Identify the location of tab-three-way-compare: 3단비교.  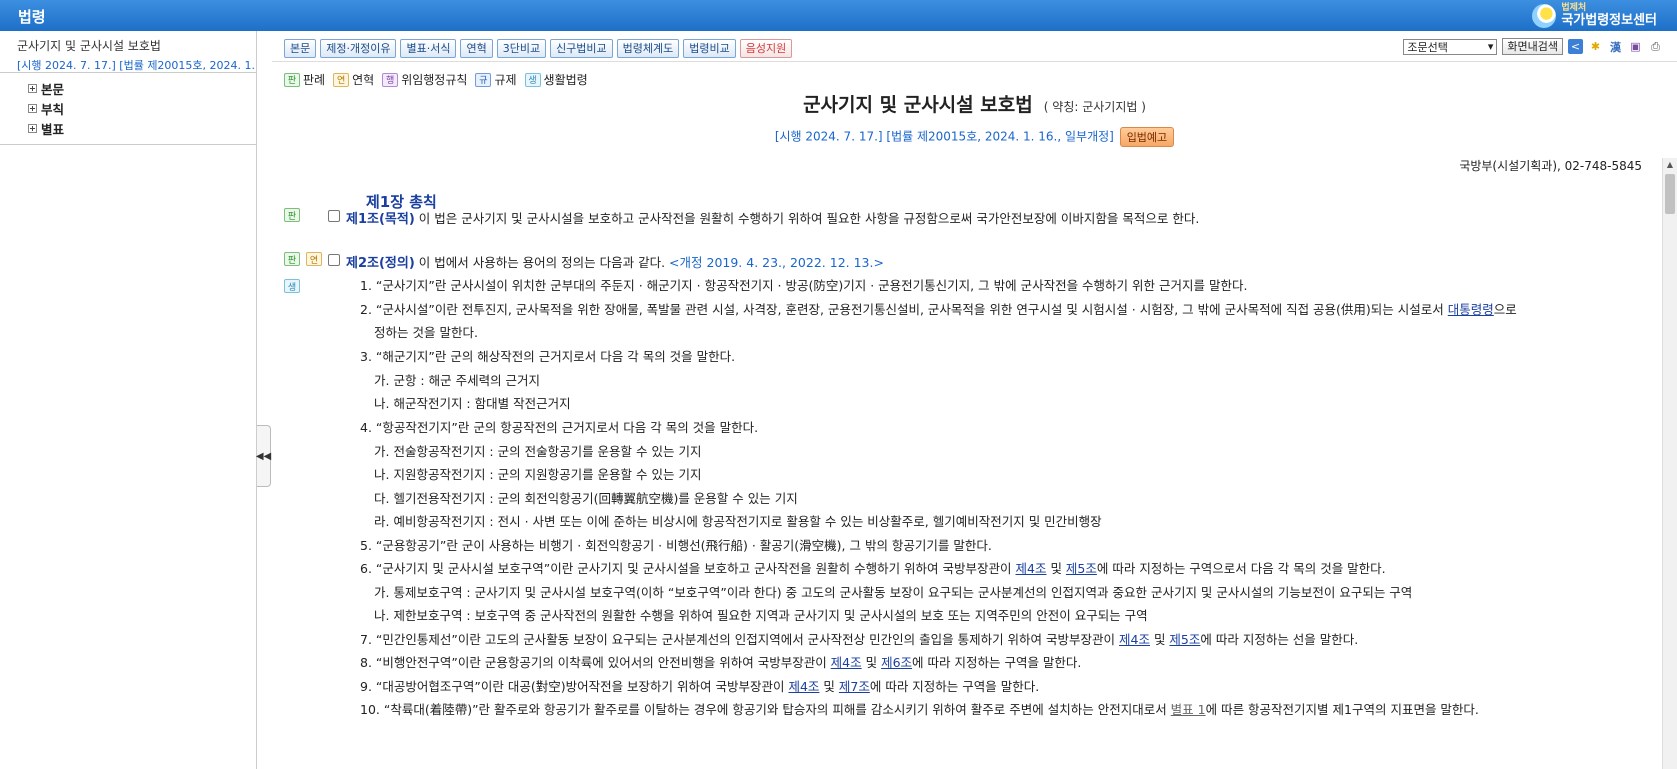
(521, 48).